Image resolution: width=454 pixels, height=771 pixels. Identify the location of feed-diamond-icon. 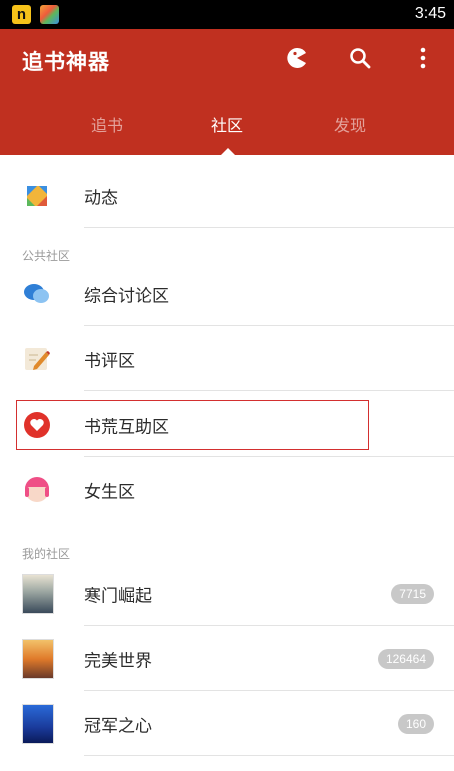
(37, 196).